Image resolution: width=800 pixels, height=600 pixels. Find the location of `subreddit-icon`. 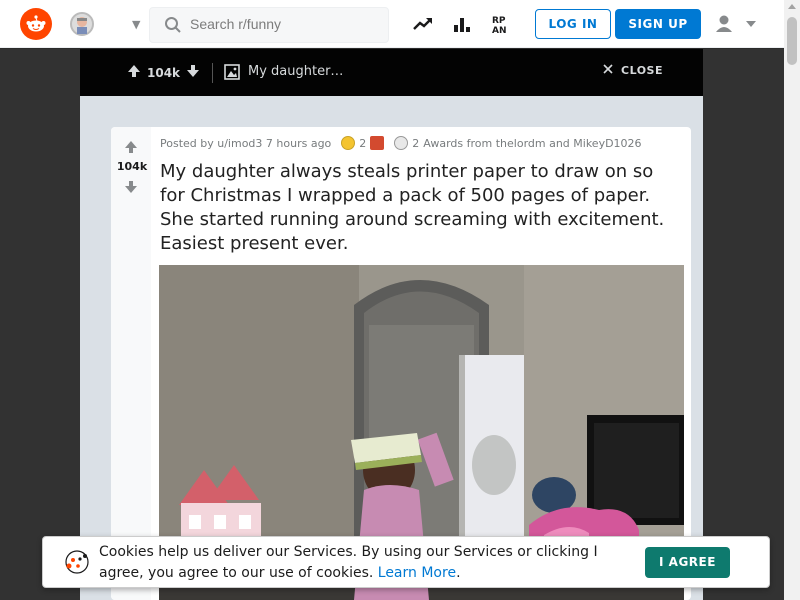

subreddit-icon is located at coordinates (82, 24).